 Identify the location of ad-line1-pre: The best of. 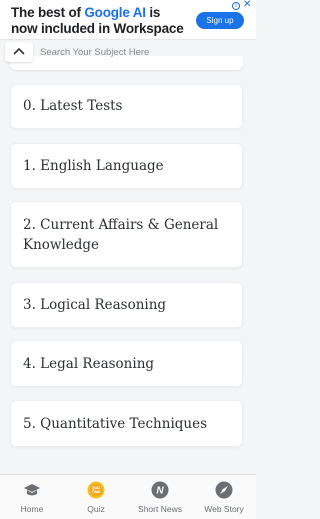
(48, 12).